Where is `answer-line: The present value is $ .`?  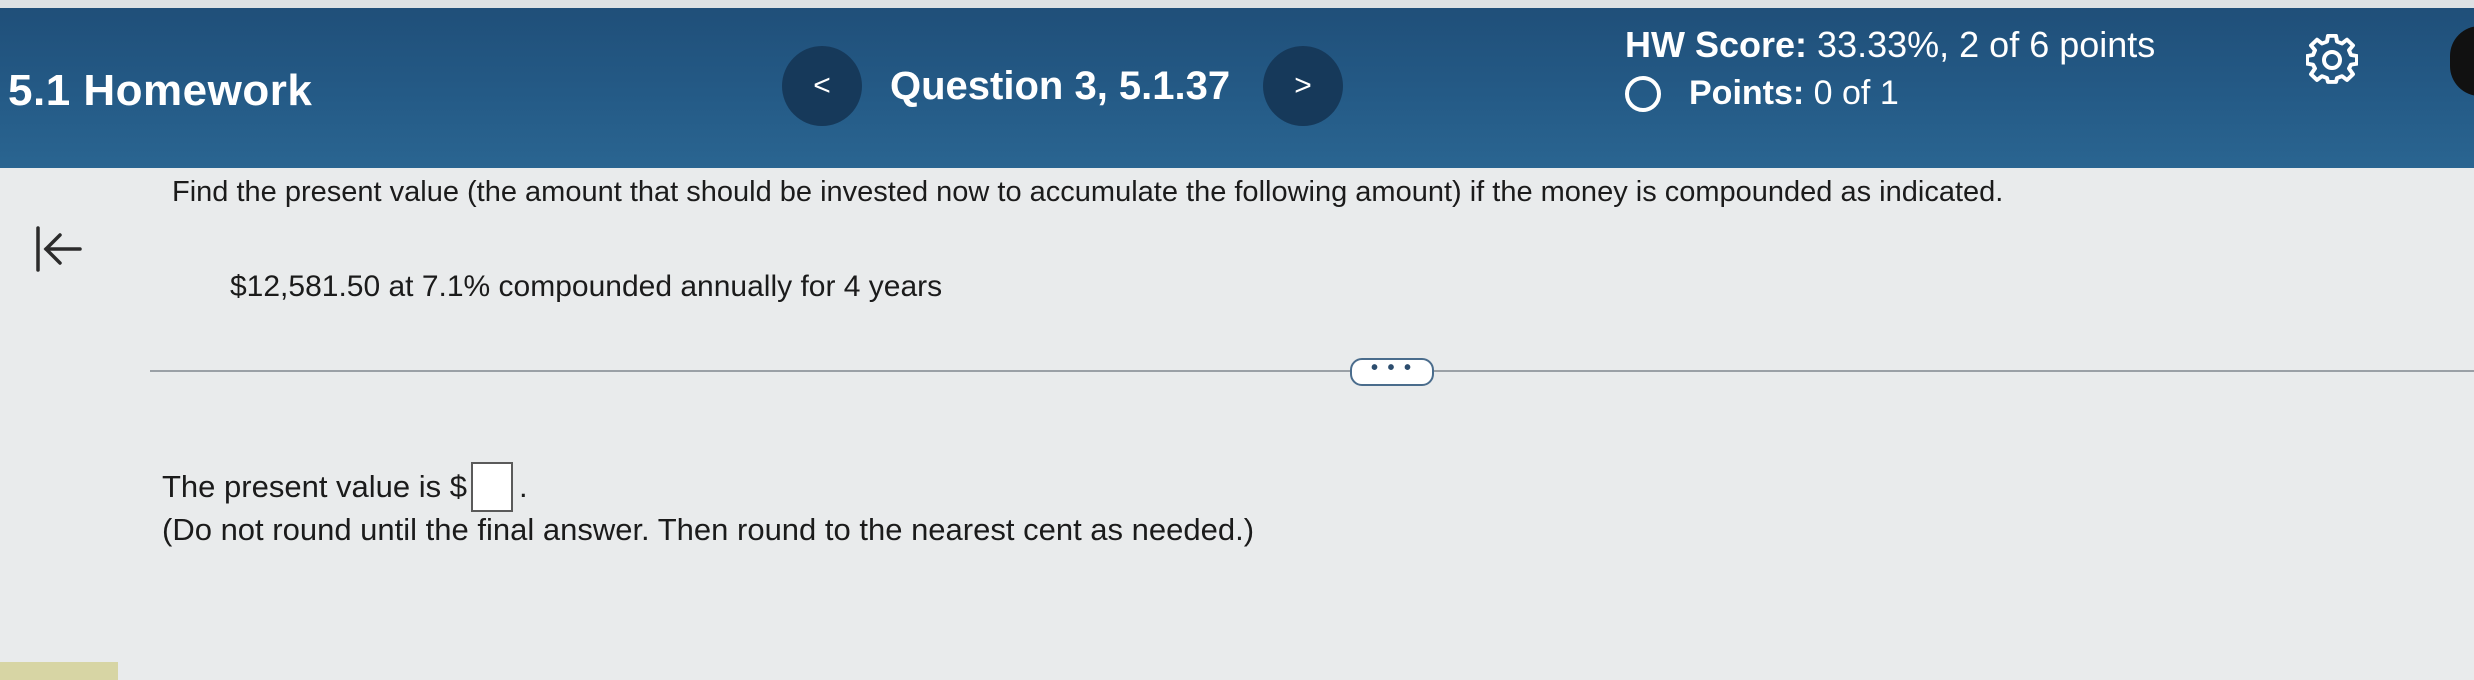
answer-line: The present value is $ . is located at coordinates (345, 487).